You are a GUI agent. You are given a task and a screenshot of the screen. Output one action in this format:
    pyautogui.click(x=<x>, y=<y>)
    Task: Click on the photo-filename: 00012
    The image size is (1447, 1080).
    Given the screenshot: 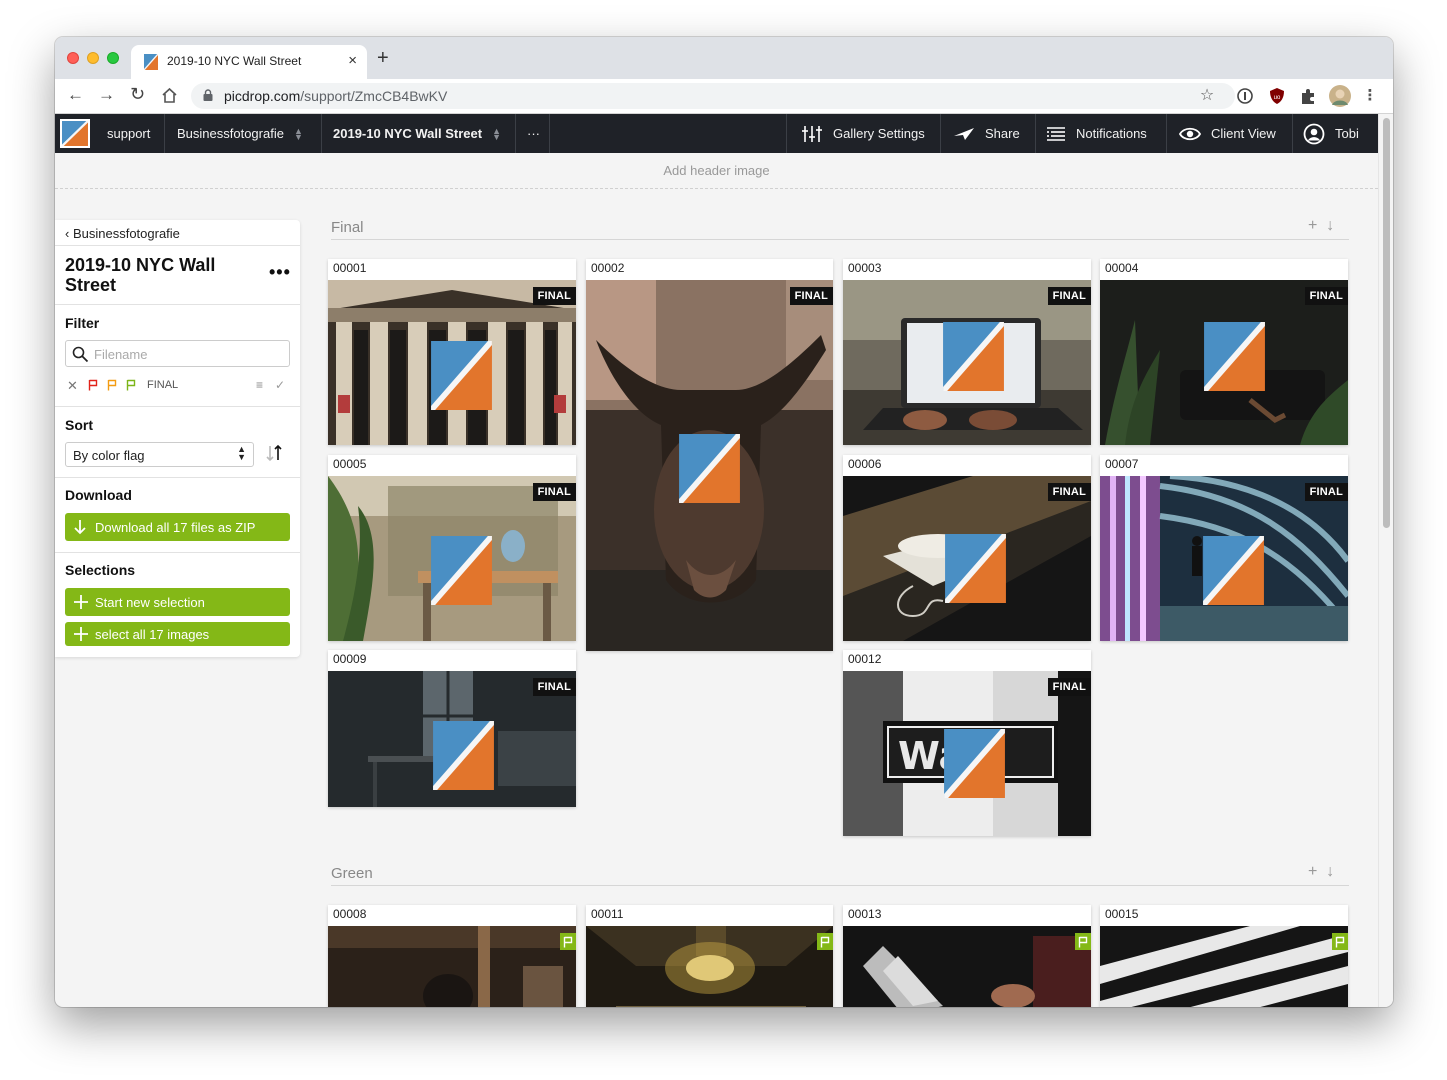 What is the action you would take?
    pyautogui.click(x=865, y=659)
    